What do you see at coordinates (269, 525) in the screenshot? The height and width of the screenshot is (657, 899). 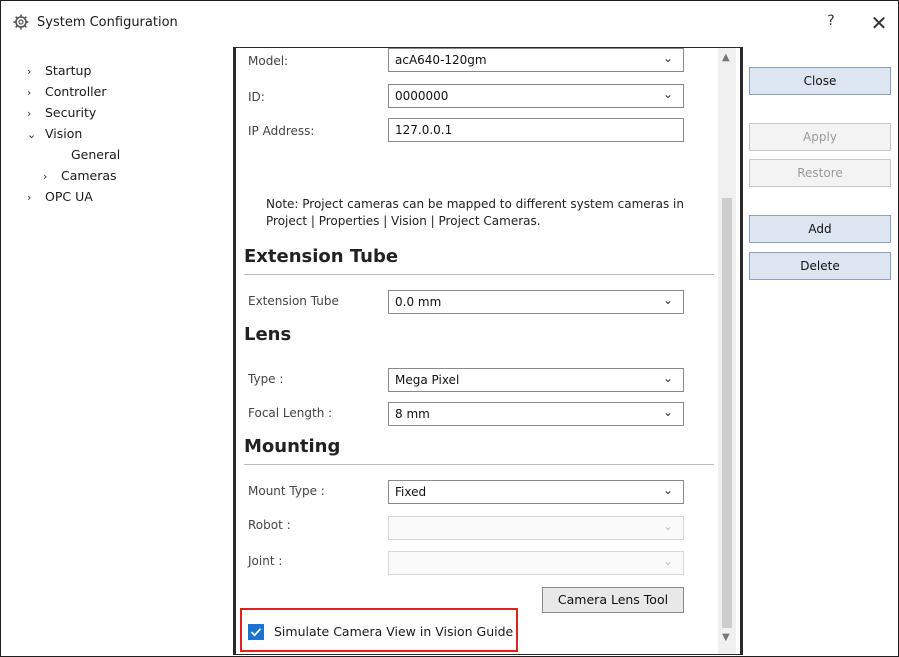 I see `robot-label: Robot :` at bounding box center [269, 525].